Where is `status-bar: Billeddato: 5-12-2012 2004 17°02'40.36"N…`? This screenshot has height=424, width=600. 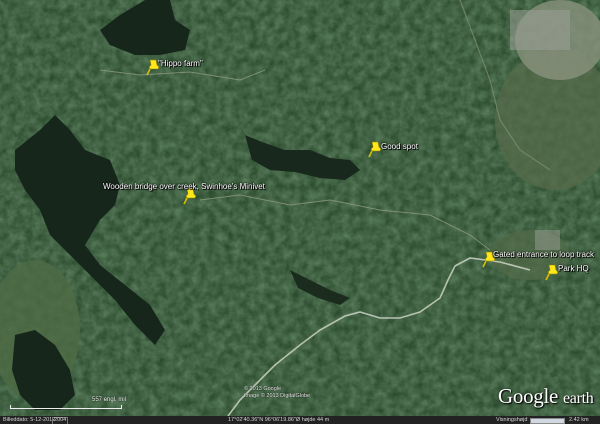
status-bar: Billeddato: 5-12-2012 2004 17°02'40.36"N… is located at coordinates (300, 420).